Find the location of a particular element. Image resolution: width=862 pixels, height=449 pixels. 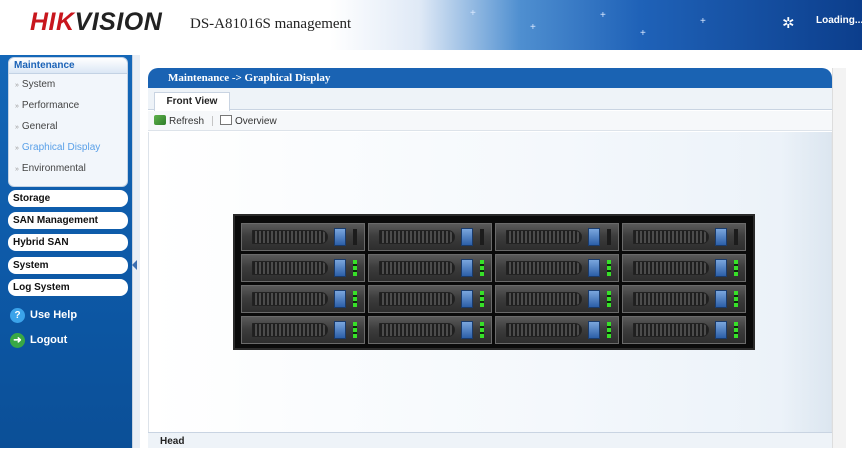

sidebar-item-label: General is located at coordinates (39, 126).